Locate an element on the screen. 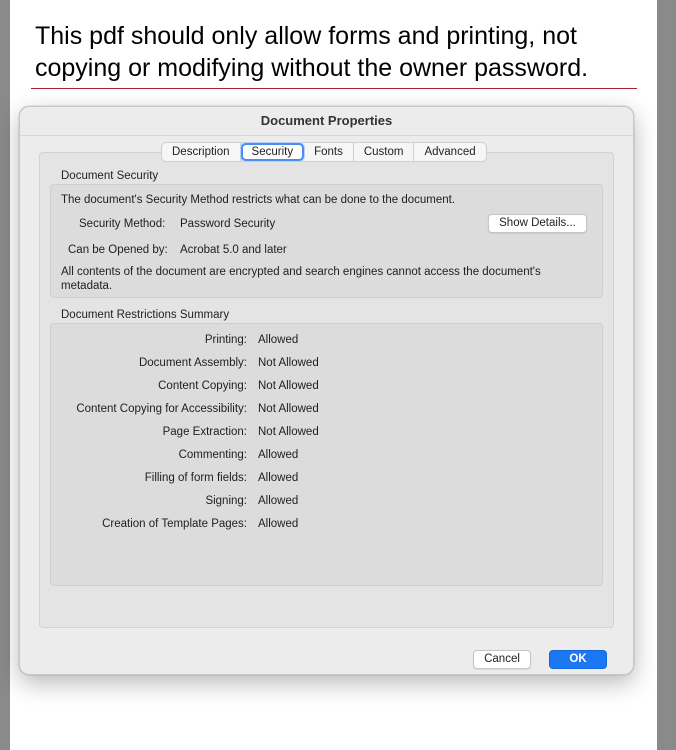 This screenshot has width=676, height=750. heading-underline is located at coordinates (334, 88).